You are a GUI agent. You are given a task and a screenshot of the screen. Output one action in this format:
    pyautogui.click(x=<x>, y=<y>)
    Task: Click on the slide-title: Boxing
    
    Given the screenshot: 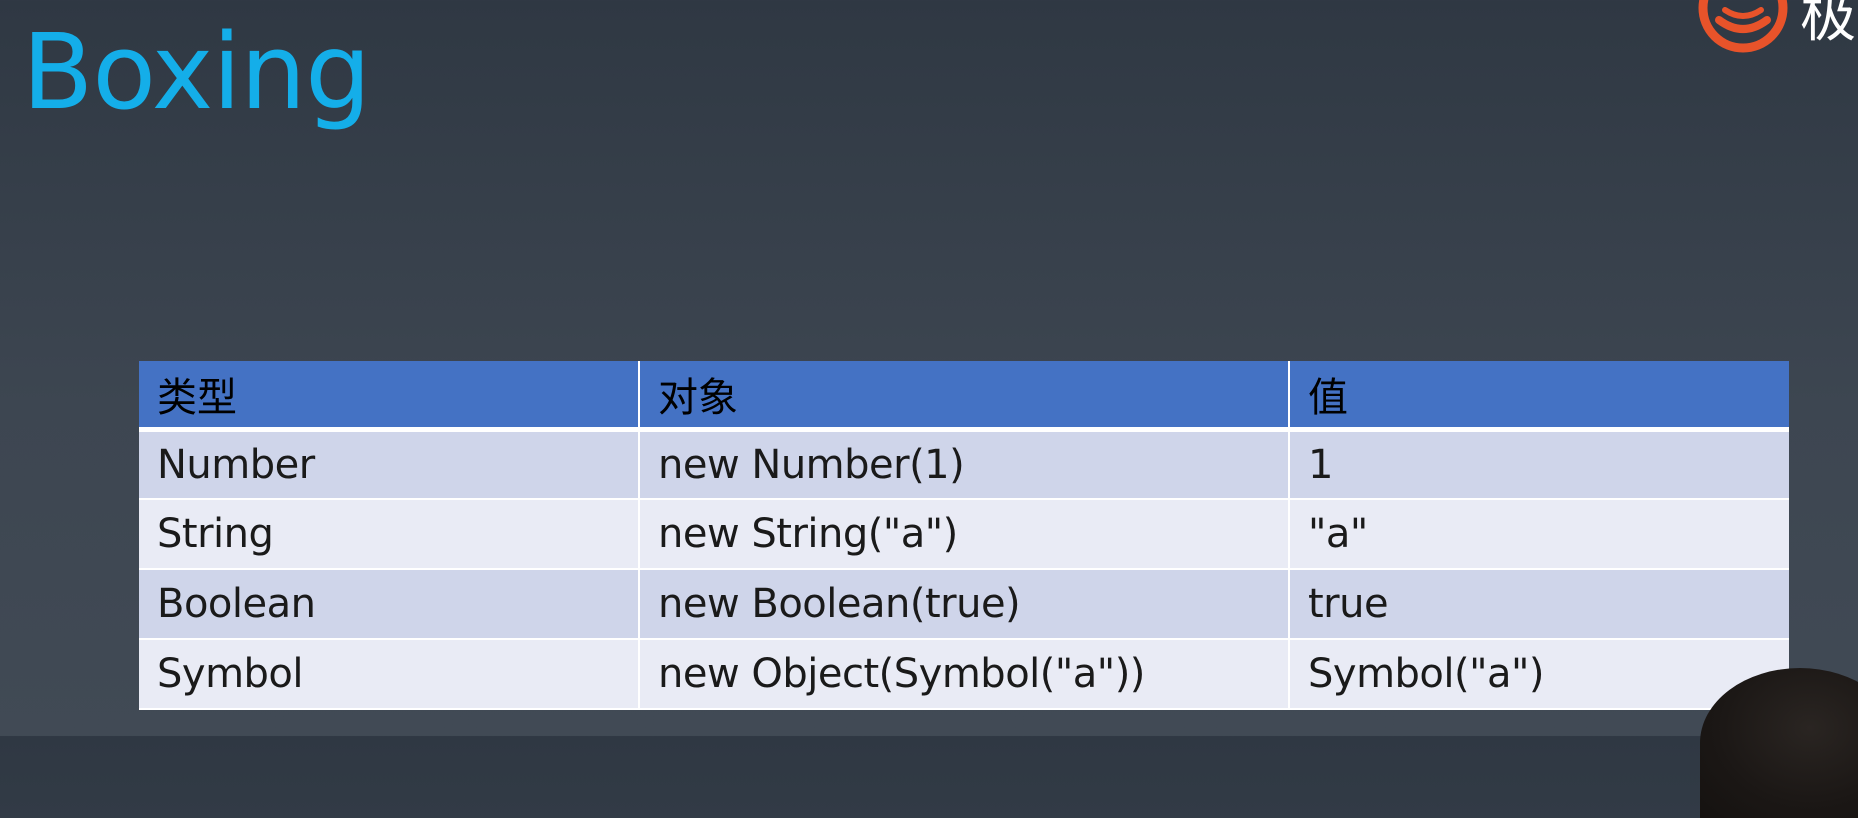 What is the action you would take?
    pyautogui.click(x=196, y=72)
    